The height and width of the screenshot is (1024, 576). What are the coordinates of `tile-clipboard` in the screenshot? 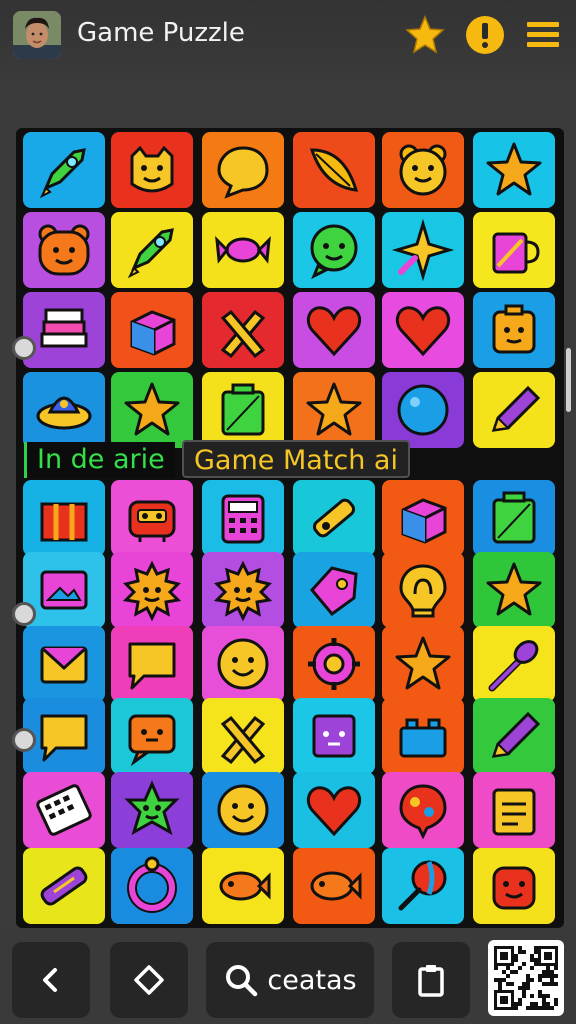 It's located at (514, 810).